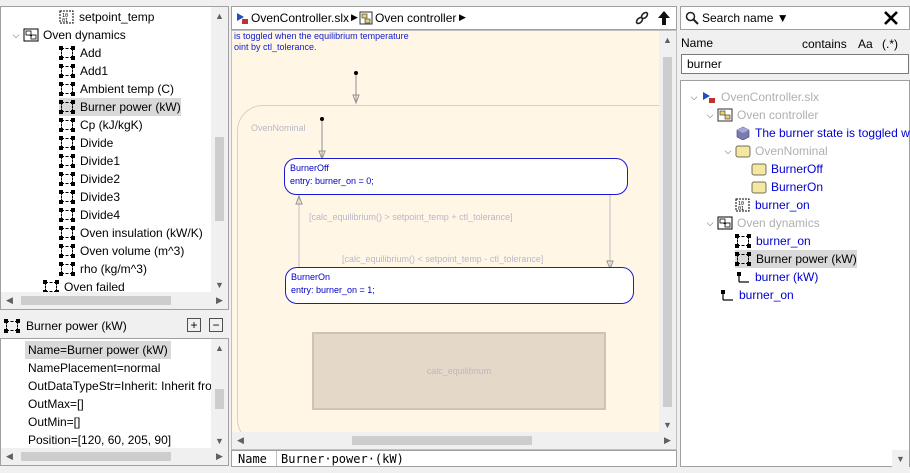  Describe the element at coordinates (131, 233) in the screenshot. I see `tree-item: Oven insulation (kW/K)` at that location.